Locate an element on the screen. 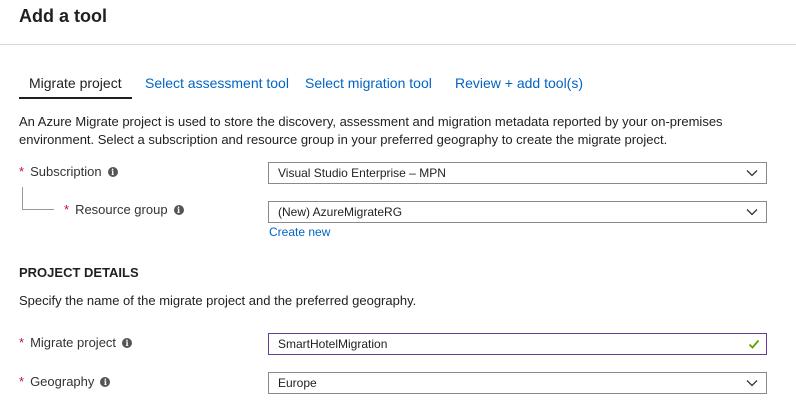 Image resolution: width=796 pixels, height=419 pixels. migrate-project-input is located at coordinates (517, 344).